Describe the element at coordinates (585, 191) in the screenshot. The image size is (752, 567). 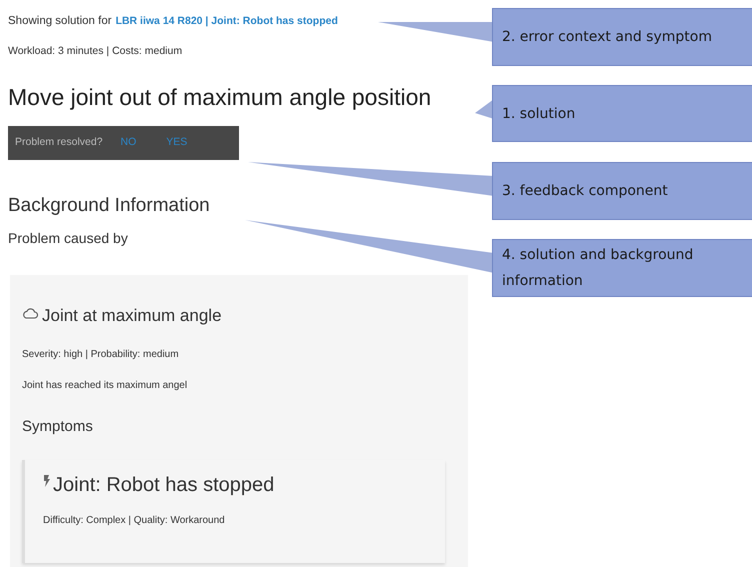
I see `callout-text: 3. feedback component` at that location.